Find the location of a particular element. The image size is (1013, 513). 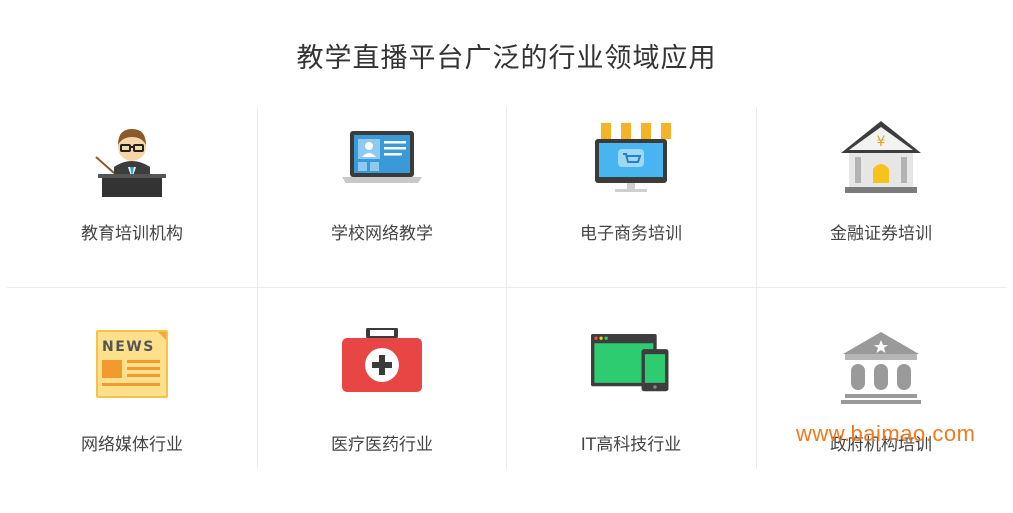

storefront-icon is located at coordinates (631, 157).